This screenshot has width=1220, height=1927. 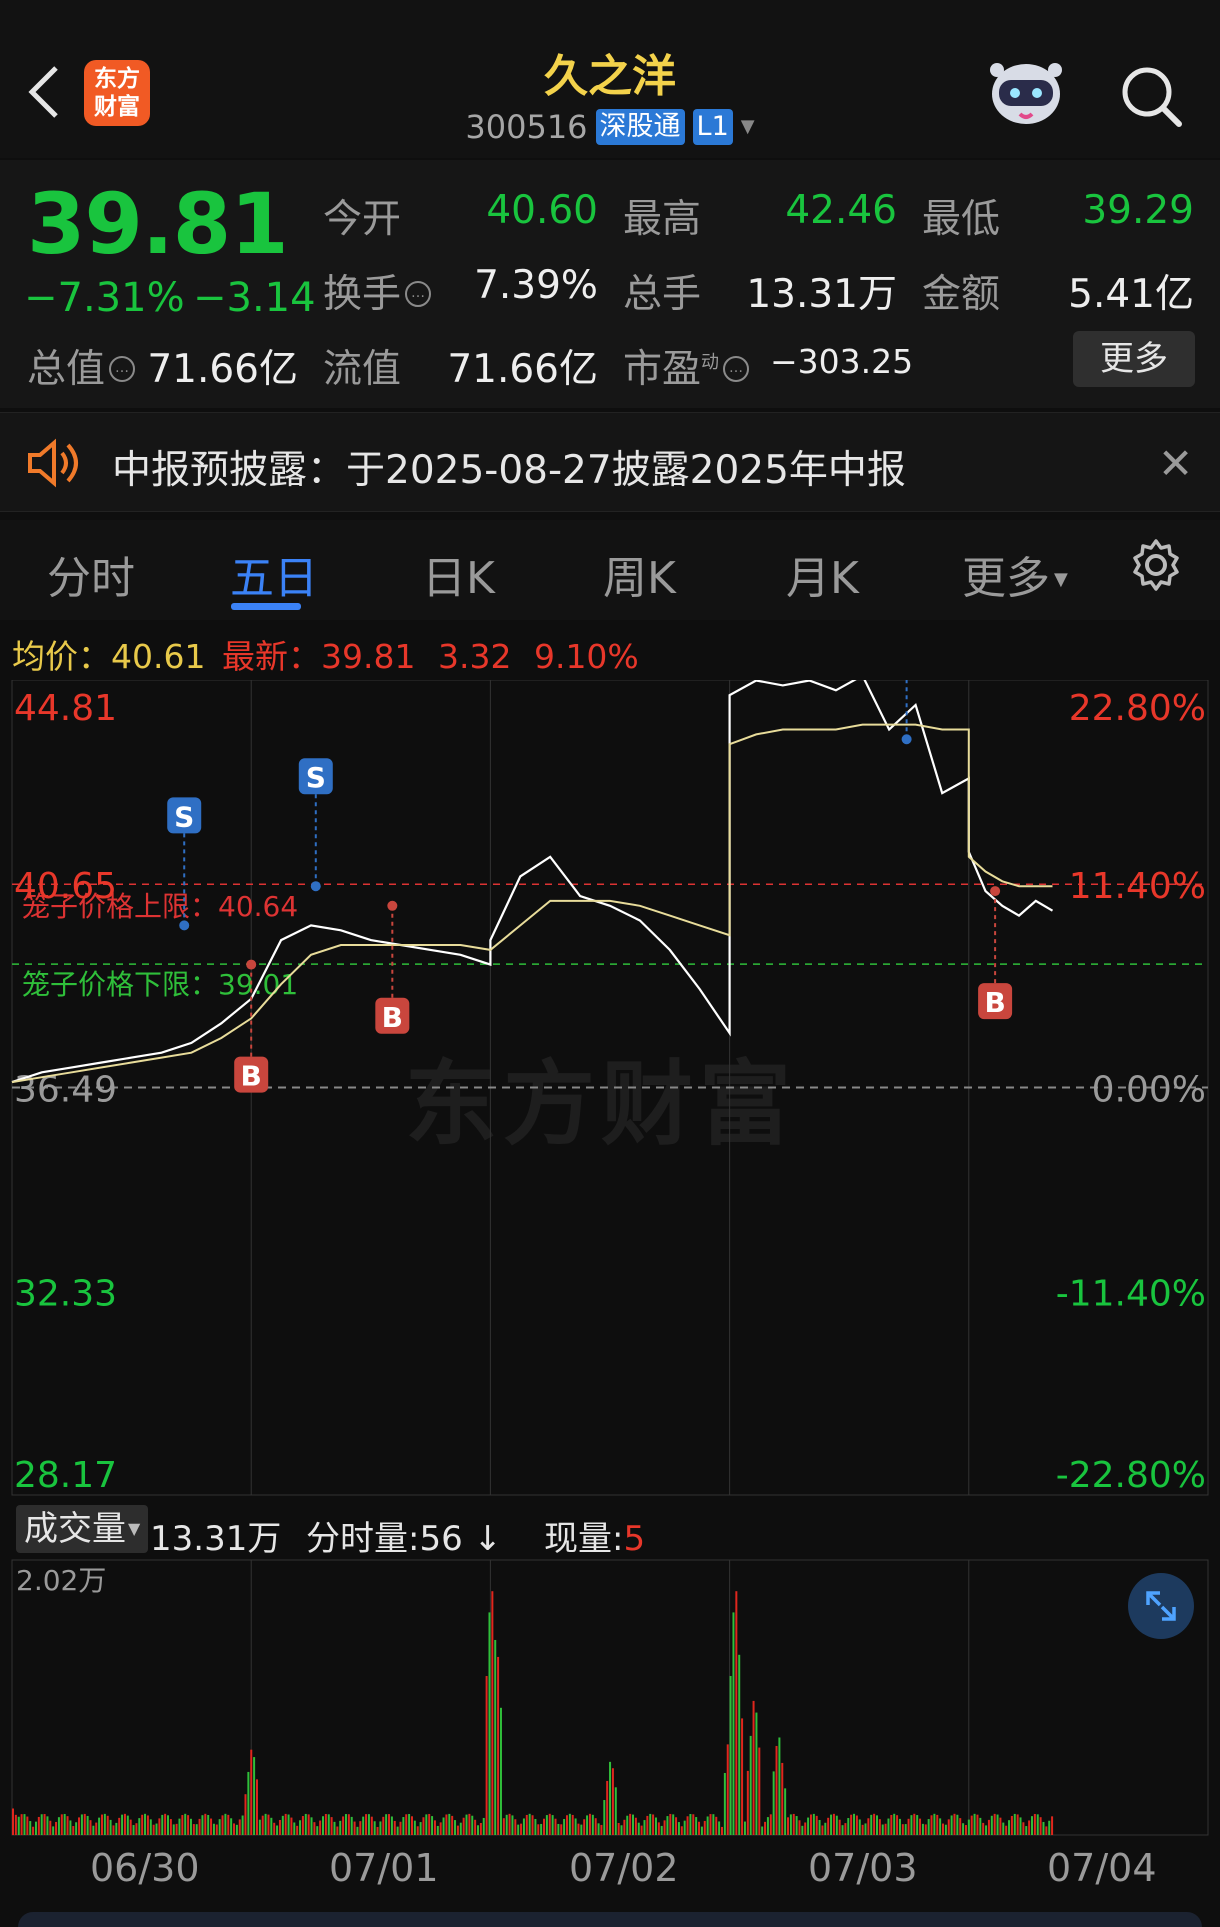 I want to click on high-label: 最高, so click(x=662, y=219).